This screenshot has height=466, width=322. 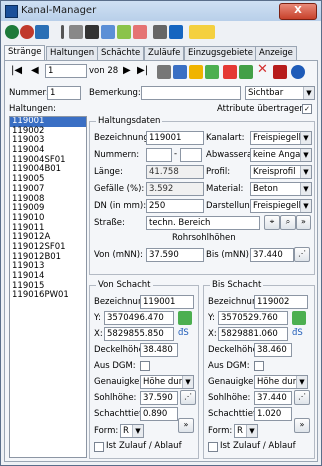 What do you see at coordinates (211, 318) in the screenshot?
I see `bis-y-label: Y:` at bounding box center [211, 318].